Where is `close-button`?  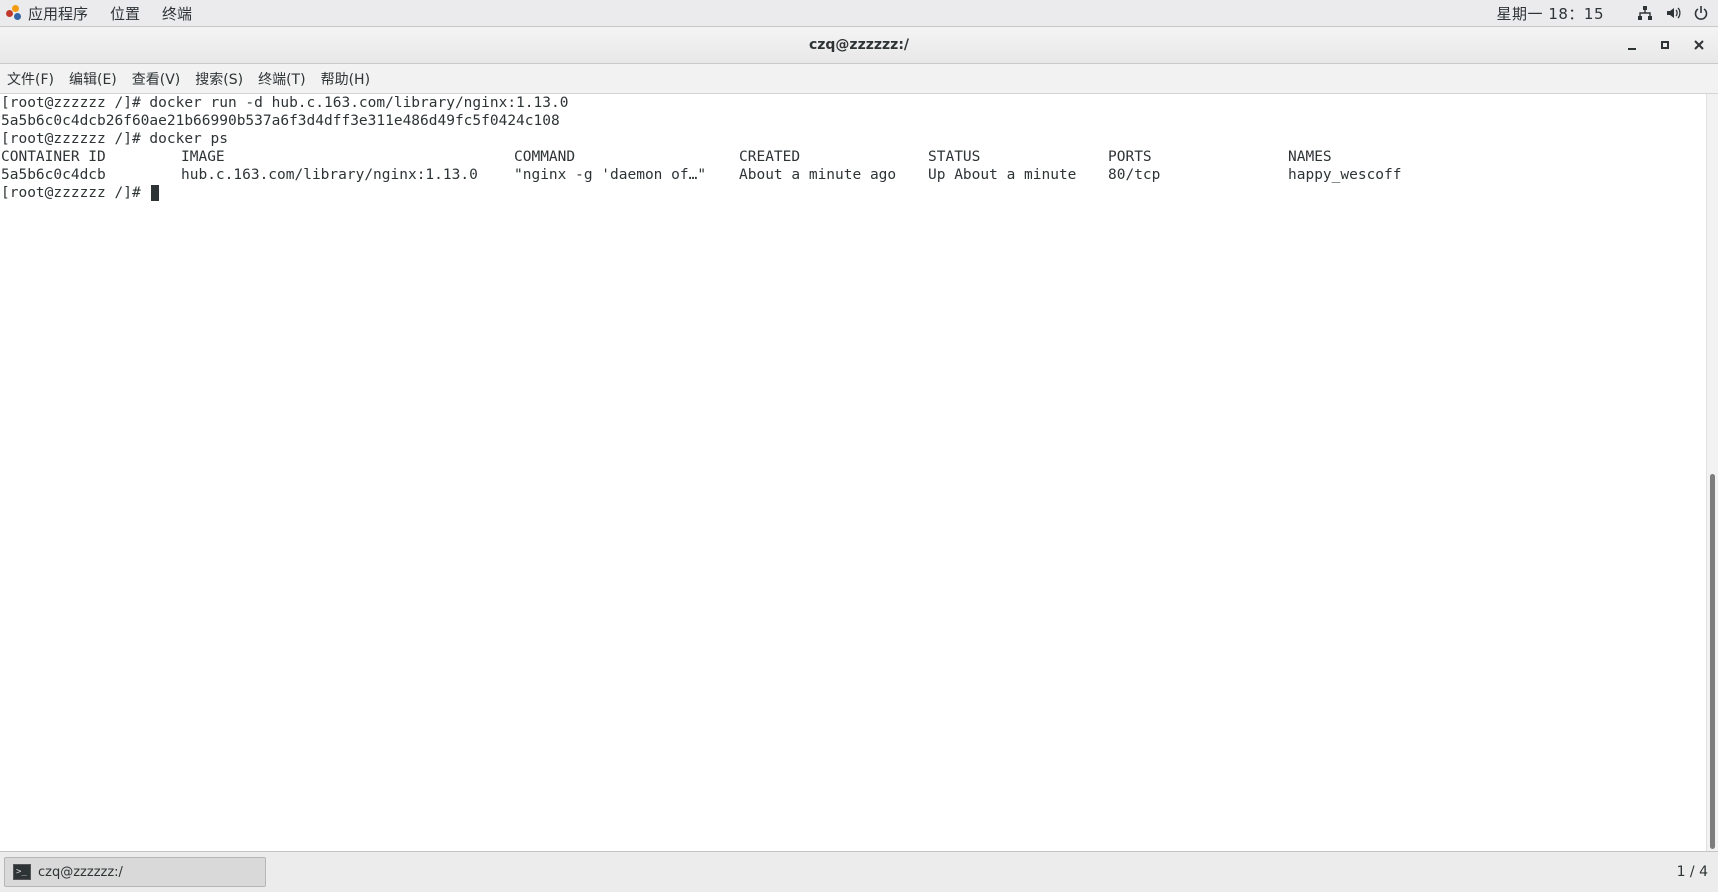
close-button is located at coordinates (1699, 45).